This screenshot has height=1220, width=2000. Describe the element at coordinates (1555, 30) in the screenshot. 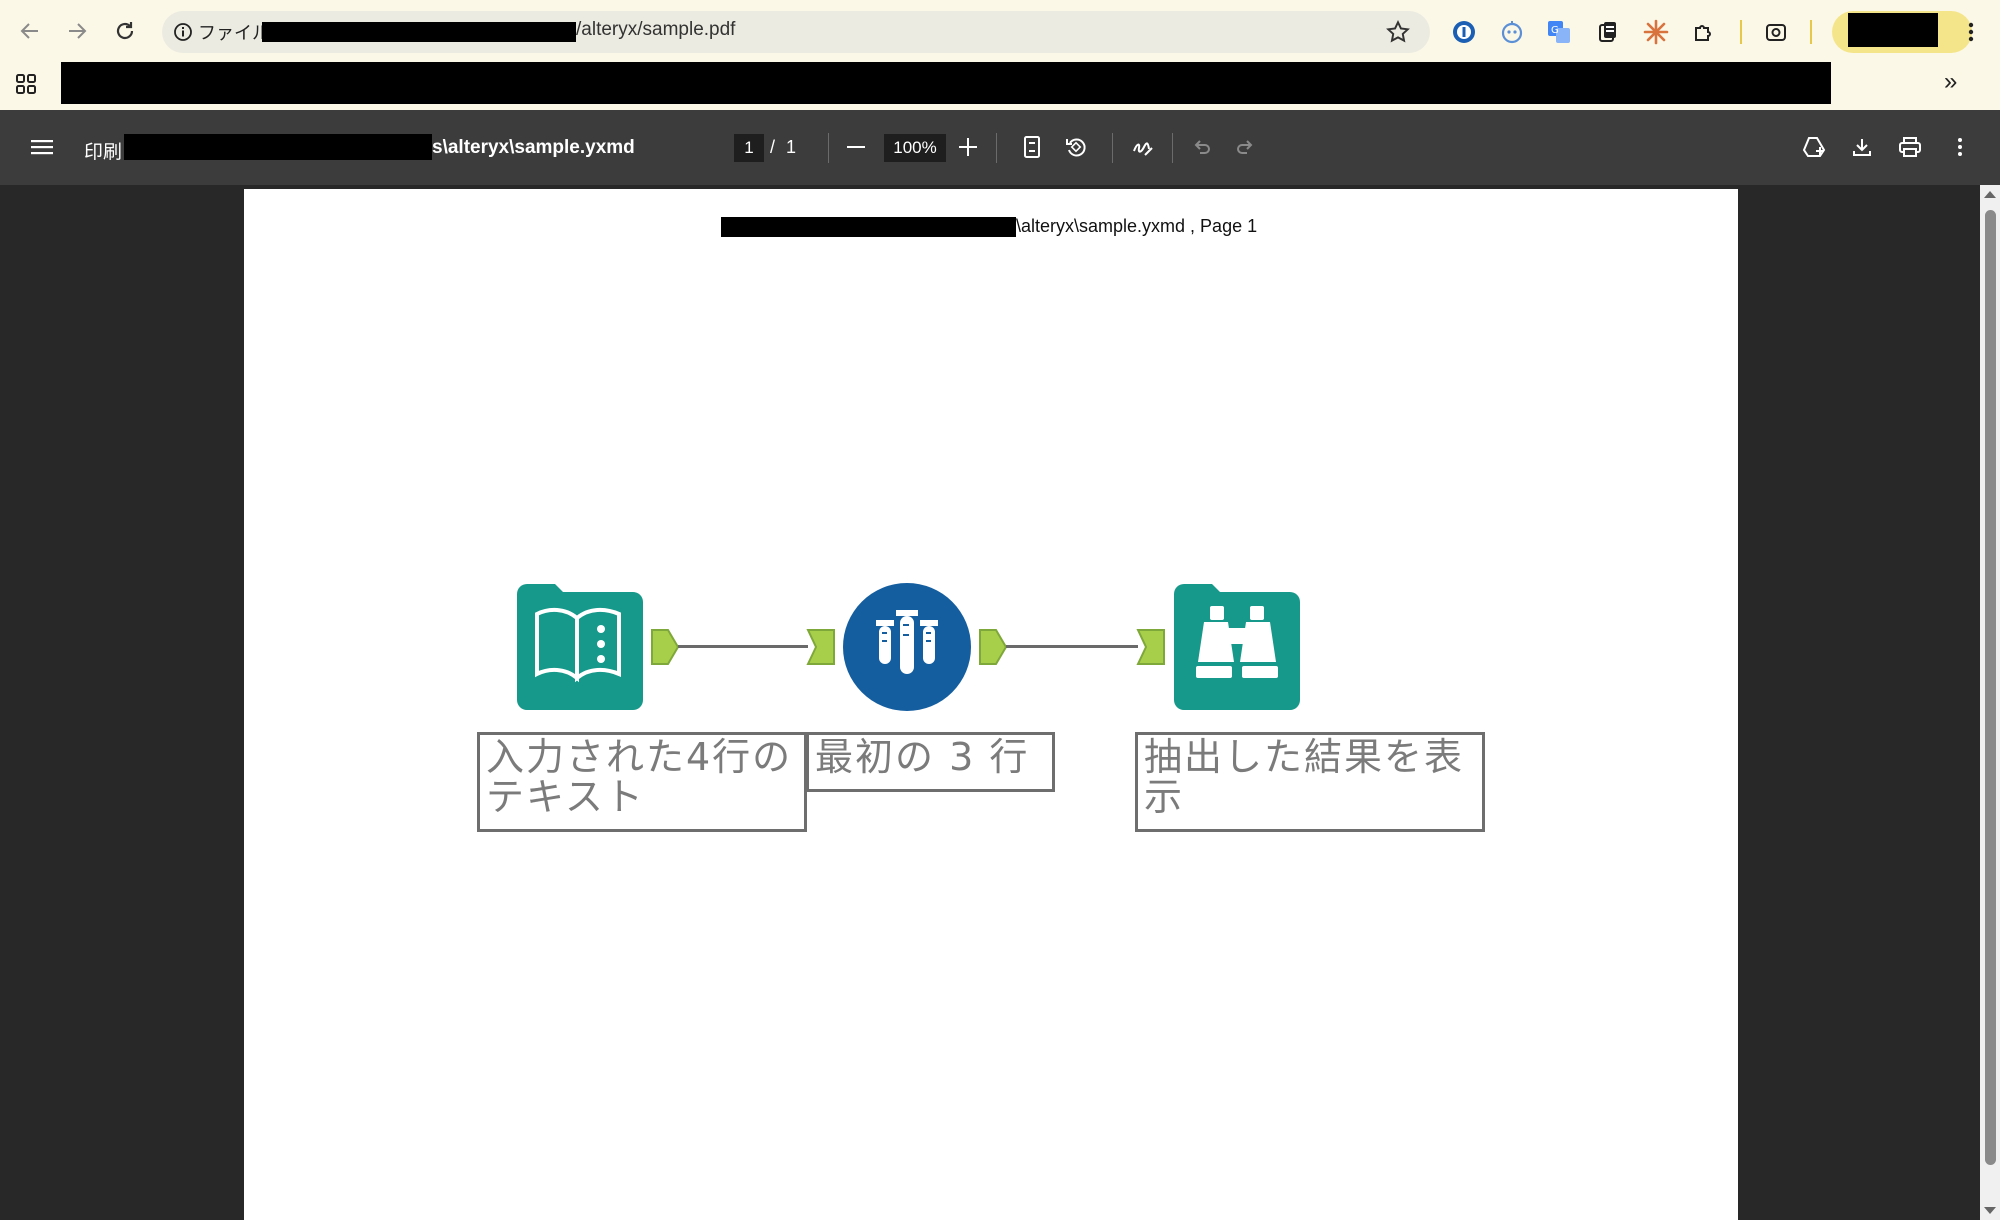

I see `svg-text: G` at that location.